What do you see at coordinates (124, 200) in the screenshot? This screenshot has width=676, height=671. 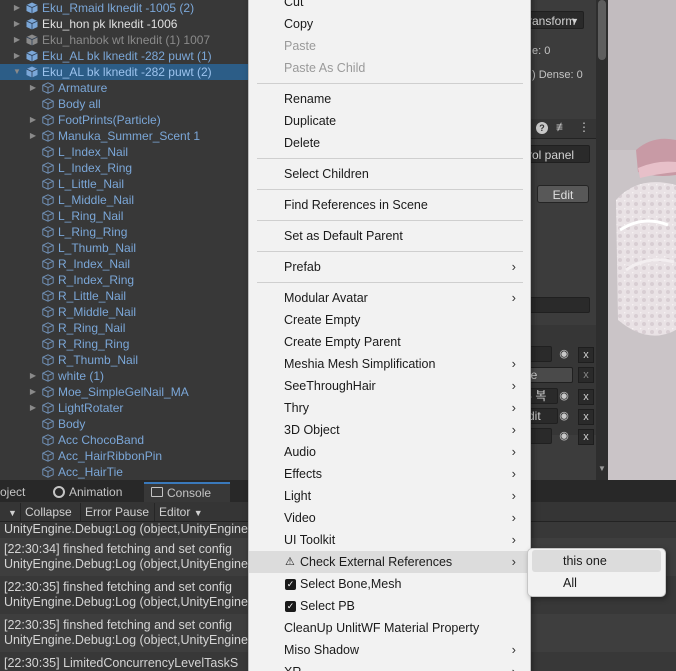 I see `hierarchy-row: L_Middle_Nail` at bounding box center [124, 200].